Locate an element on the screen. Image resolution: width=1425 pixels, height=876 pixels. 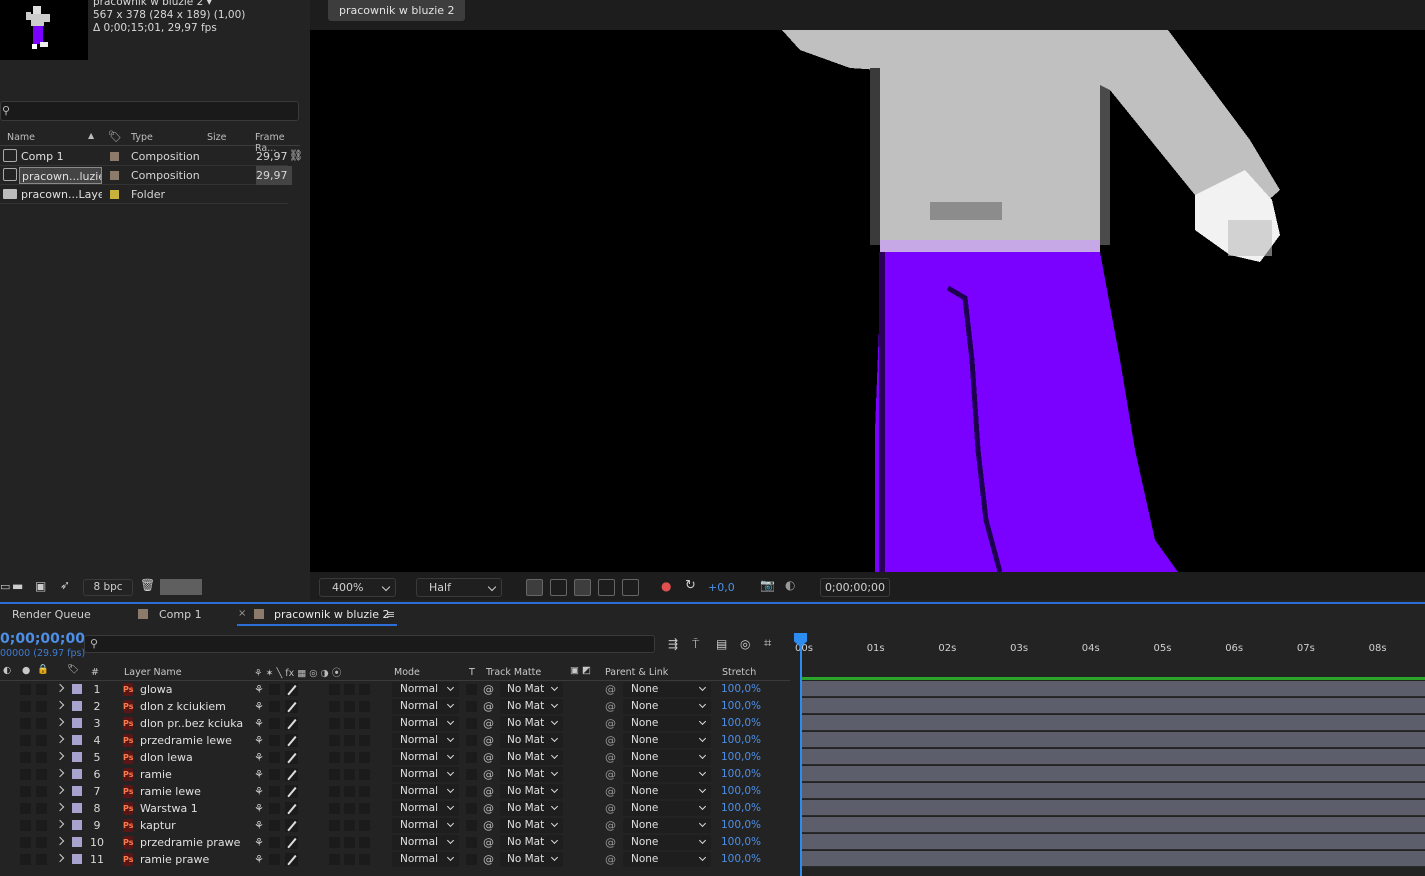
column-size: Size is located at coordinates (217, 137).